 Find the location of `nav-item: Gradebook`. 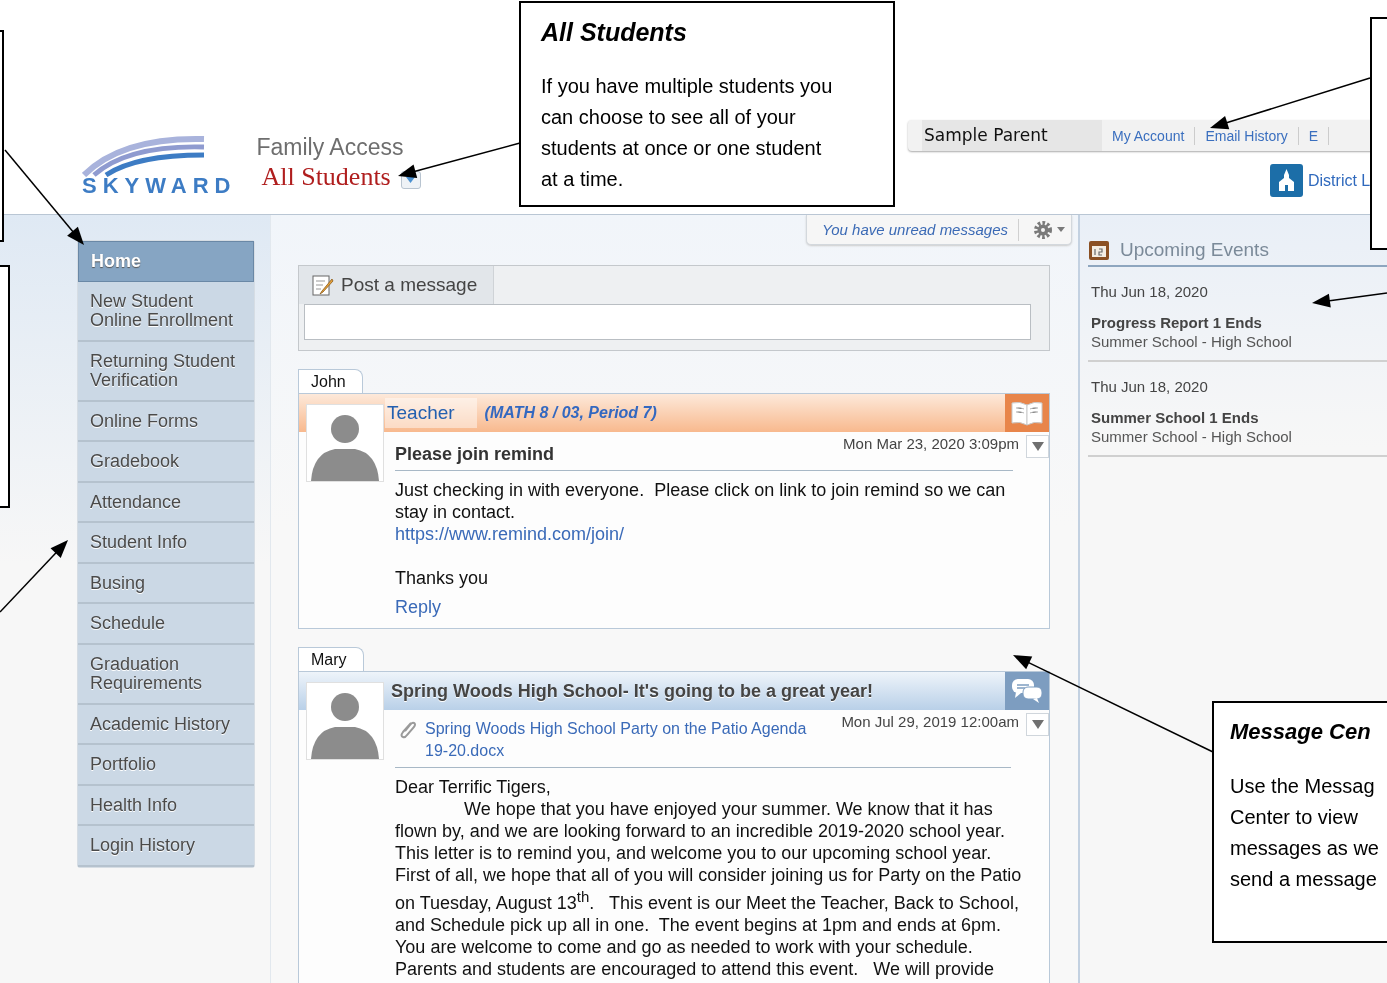

nav-item: Gradebook is located at coordinates (166, 462).